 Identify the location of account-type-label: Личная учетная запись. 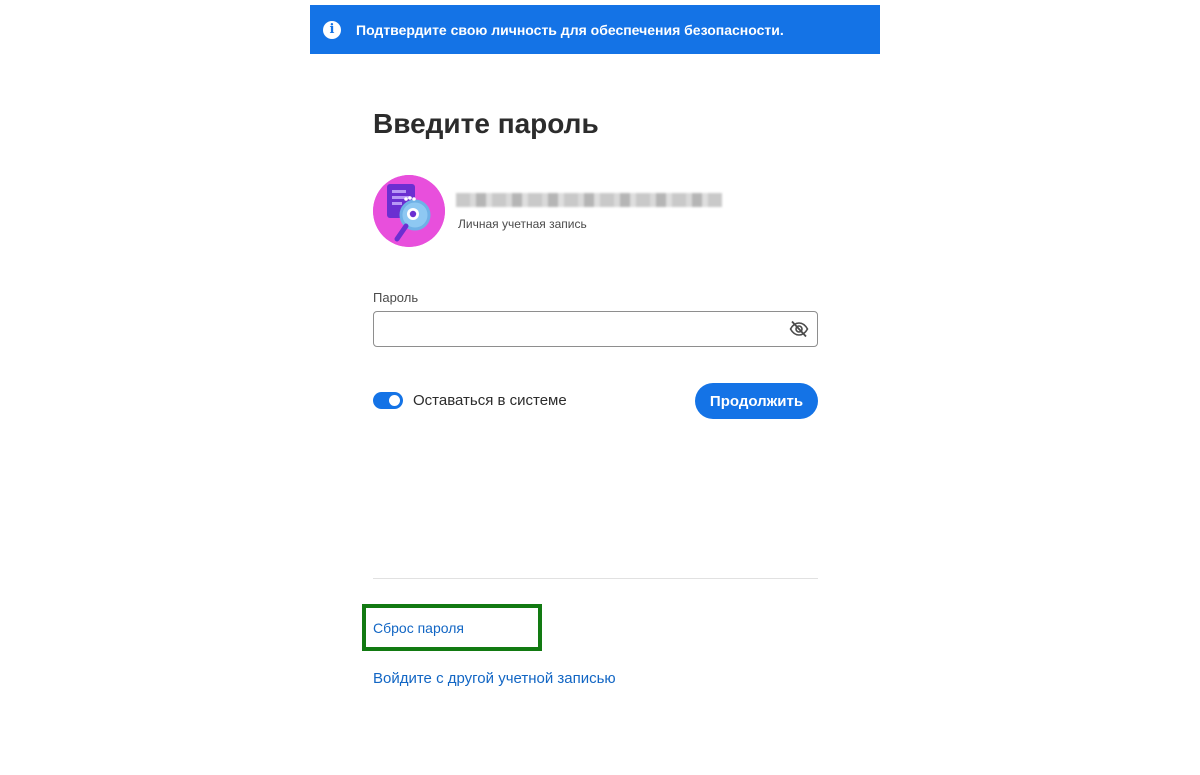
(522, 224).